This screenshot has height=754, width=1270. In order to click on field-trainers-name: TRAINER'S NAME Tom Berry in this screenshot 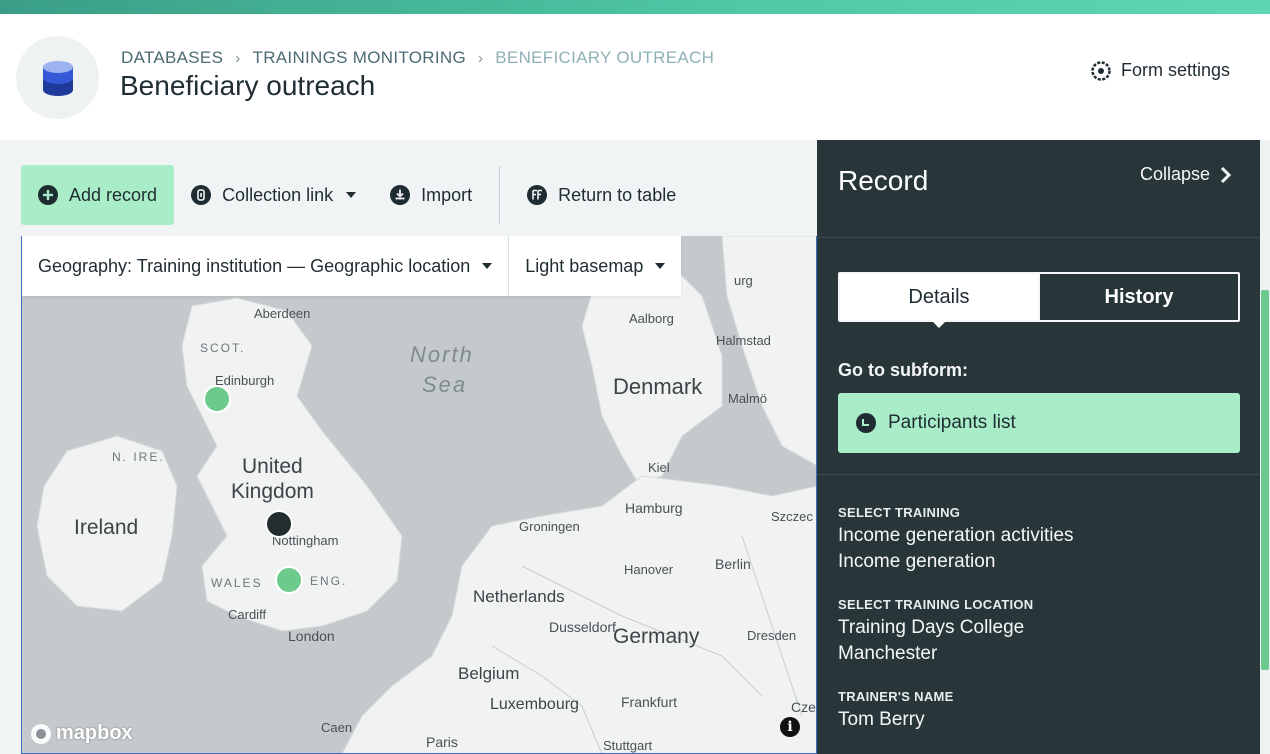, I will do `click(896, 711)`.